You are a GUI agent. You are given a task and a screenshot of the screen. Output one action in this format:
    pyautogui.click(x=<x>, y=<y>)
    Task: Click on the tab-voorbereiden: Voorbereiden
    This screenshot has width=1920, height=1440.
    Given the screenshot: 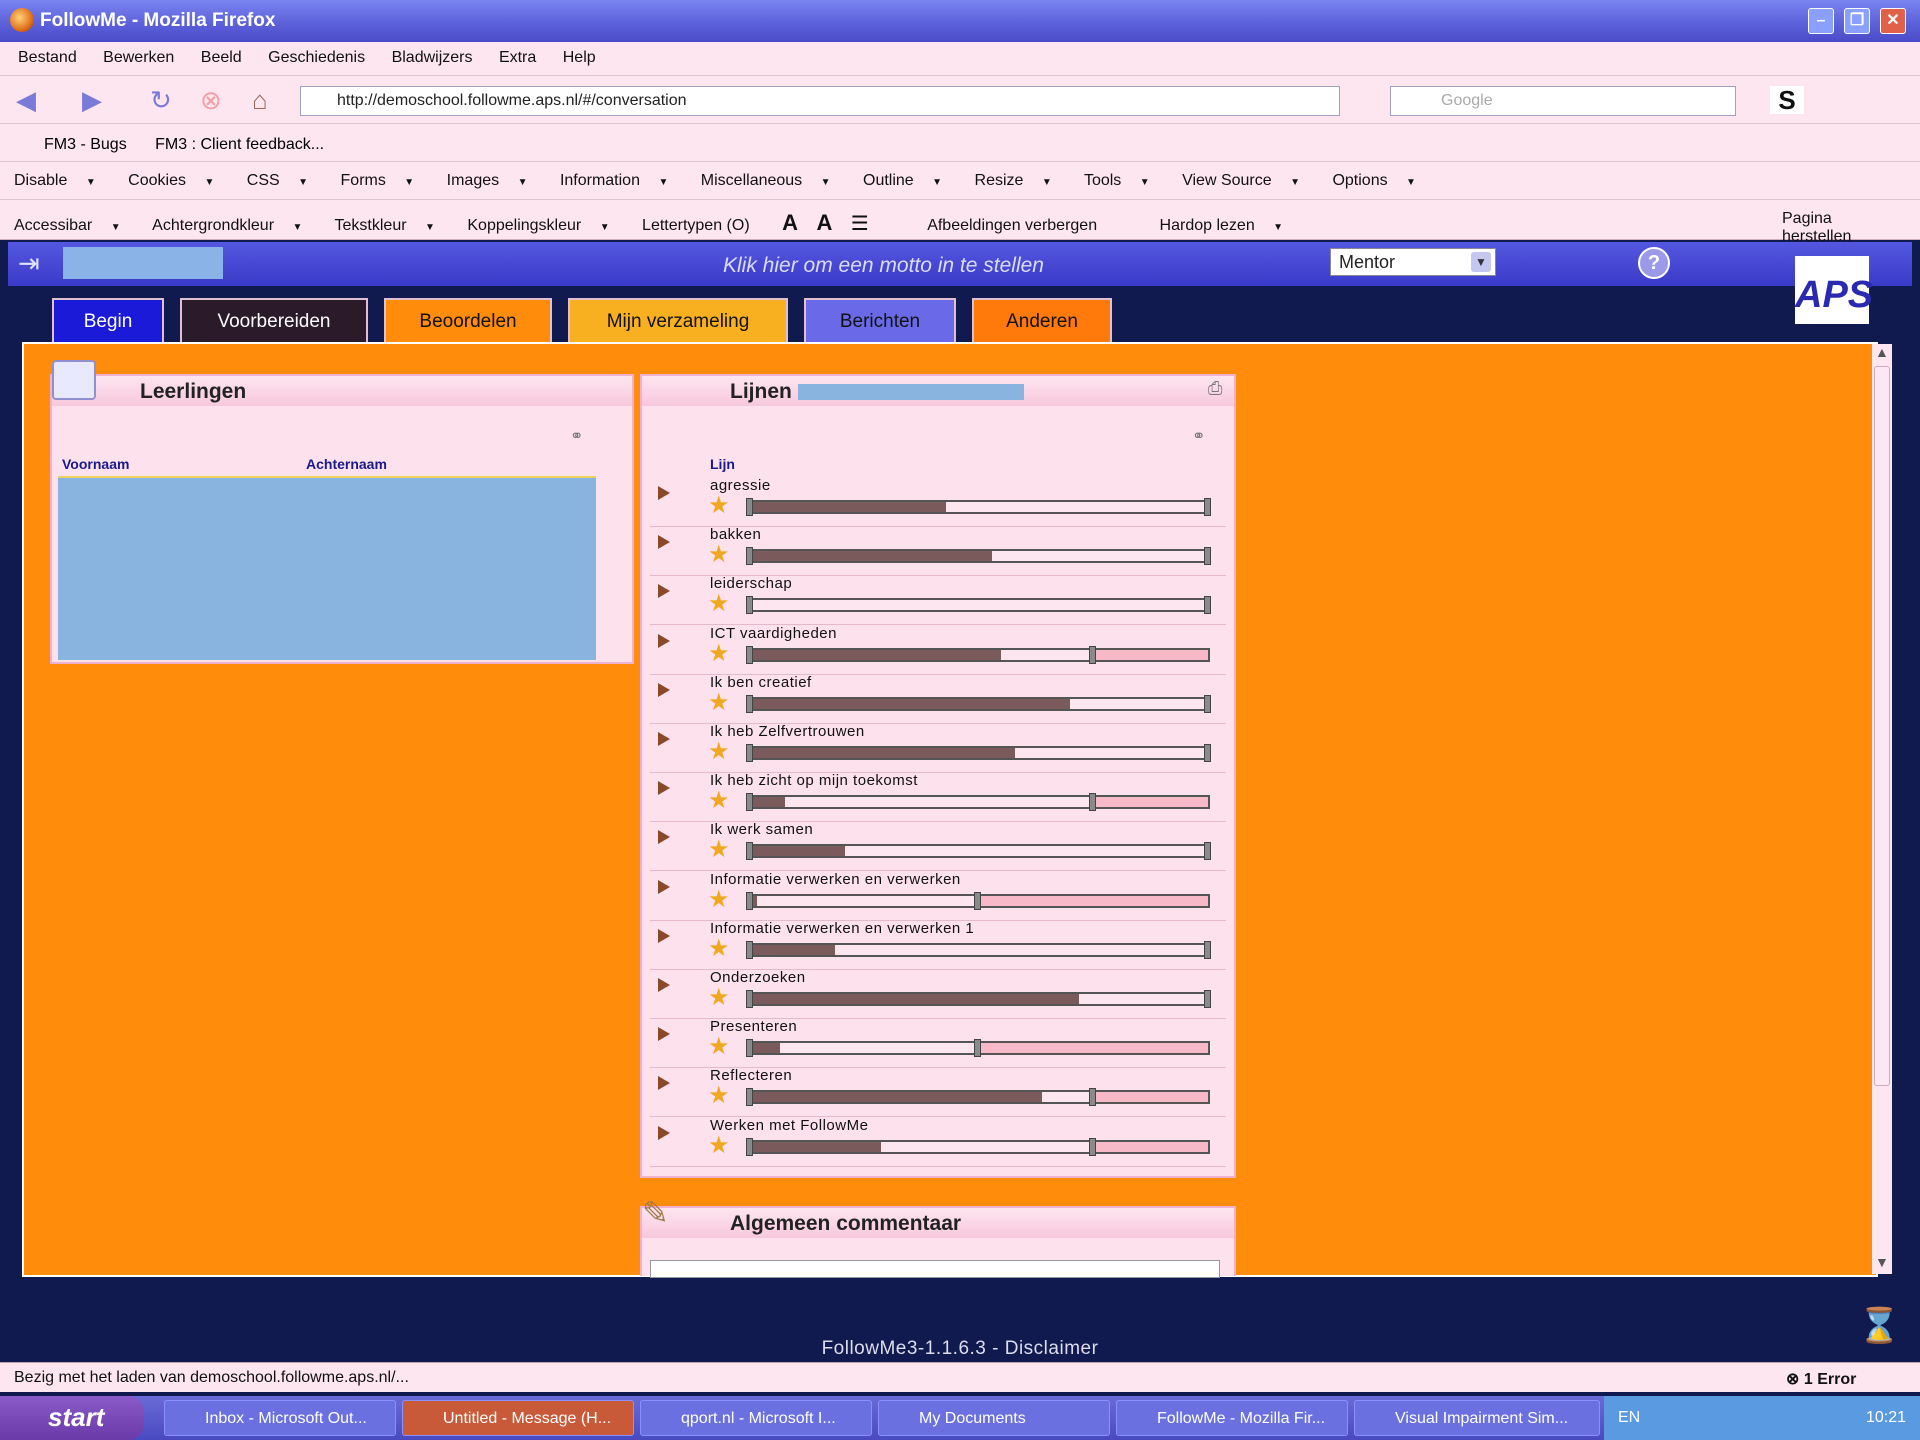 What is the action you would take?
    pyautogui.click(x=274, y=320)
    